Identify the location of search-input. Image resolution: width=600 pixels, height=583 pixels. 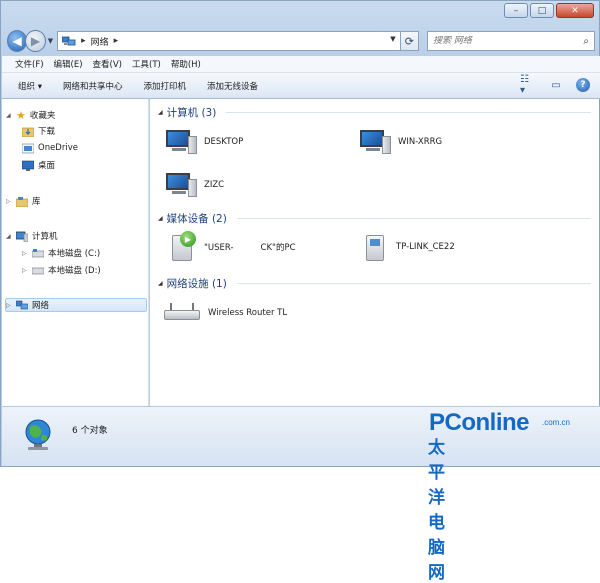
(508, 41).